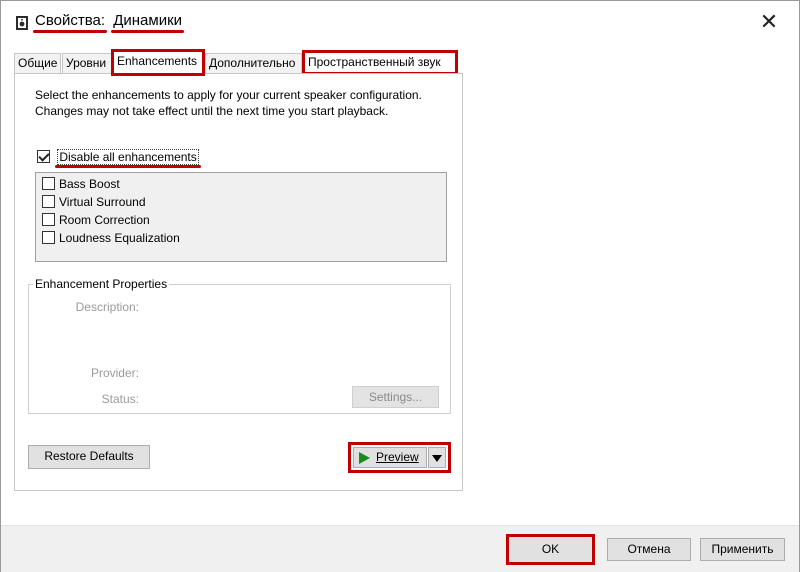 The image size is (800, 572). What do you see at coordinates (550, 549) in the screenshot?
I see `ok-button: OK` at bounding box center [550, 549].